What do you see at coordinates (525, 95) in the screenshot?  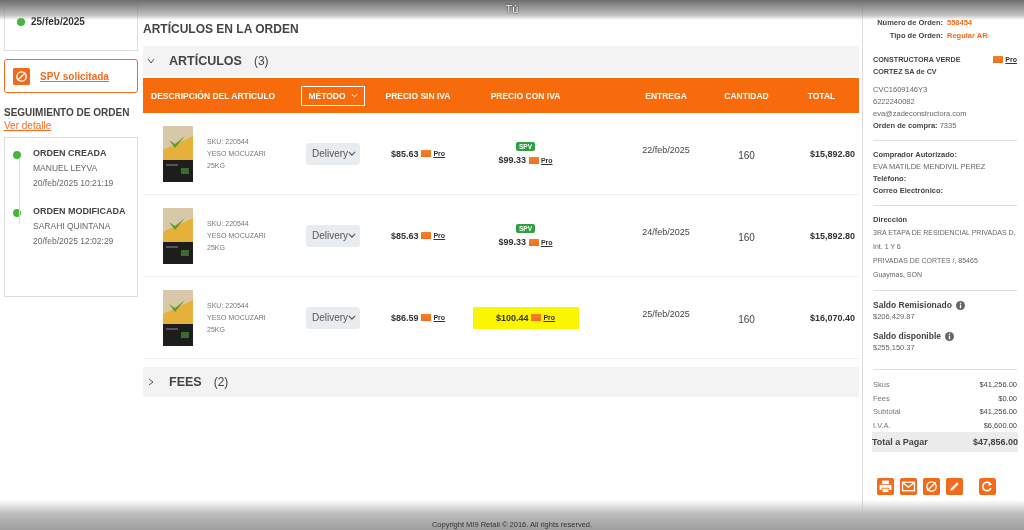 I see `column-header: PRECIO CON IVA` at bounding box center [525, 95].